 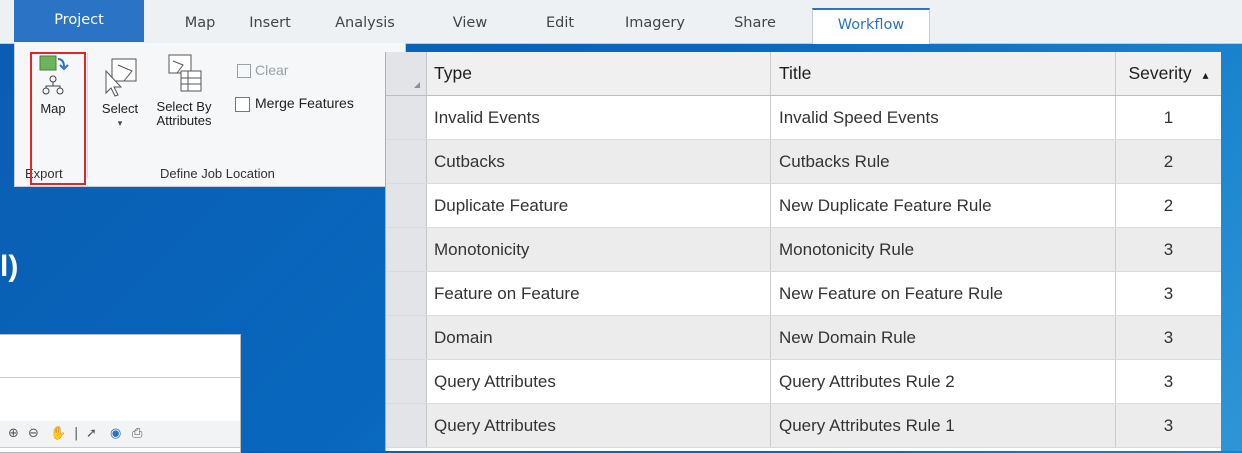 I want to click on tab-project: Project, so click(x=79, y=21).